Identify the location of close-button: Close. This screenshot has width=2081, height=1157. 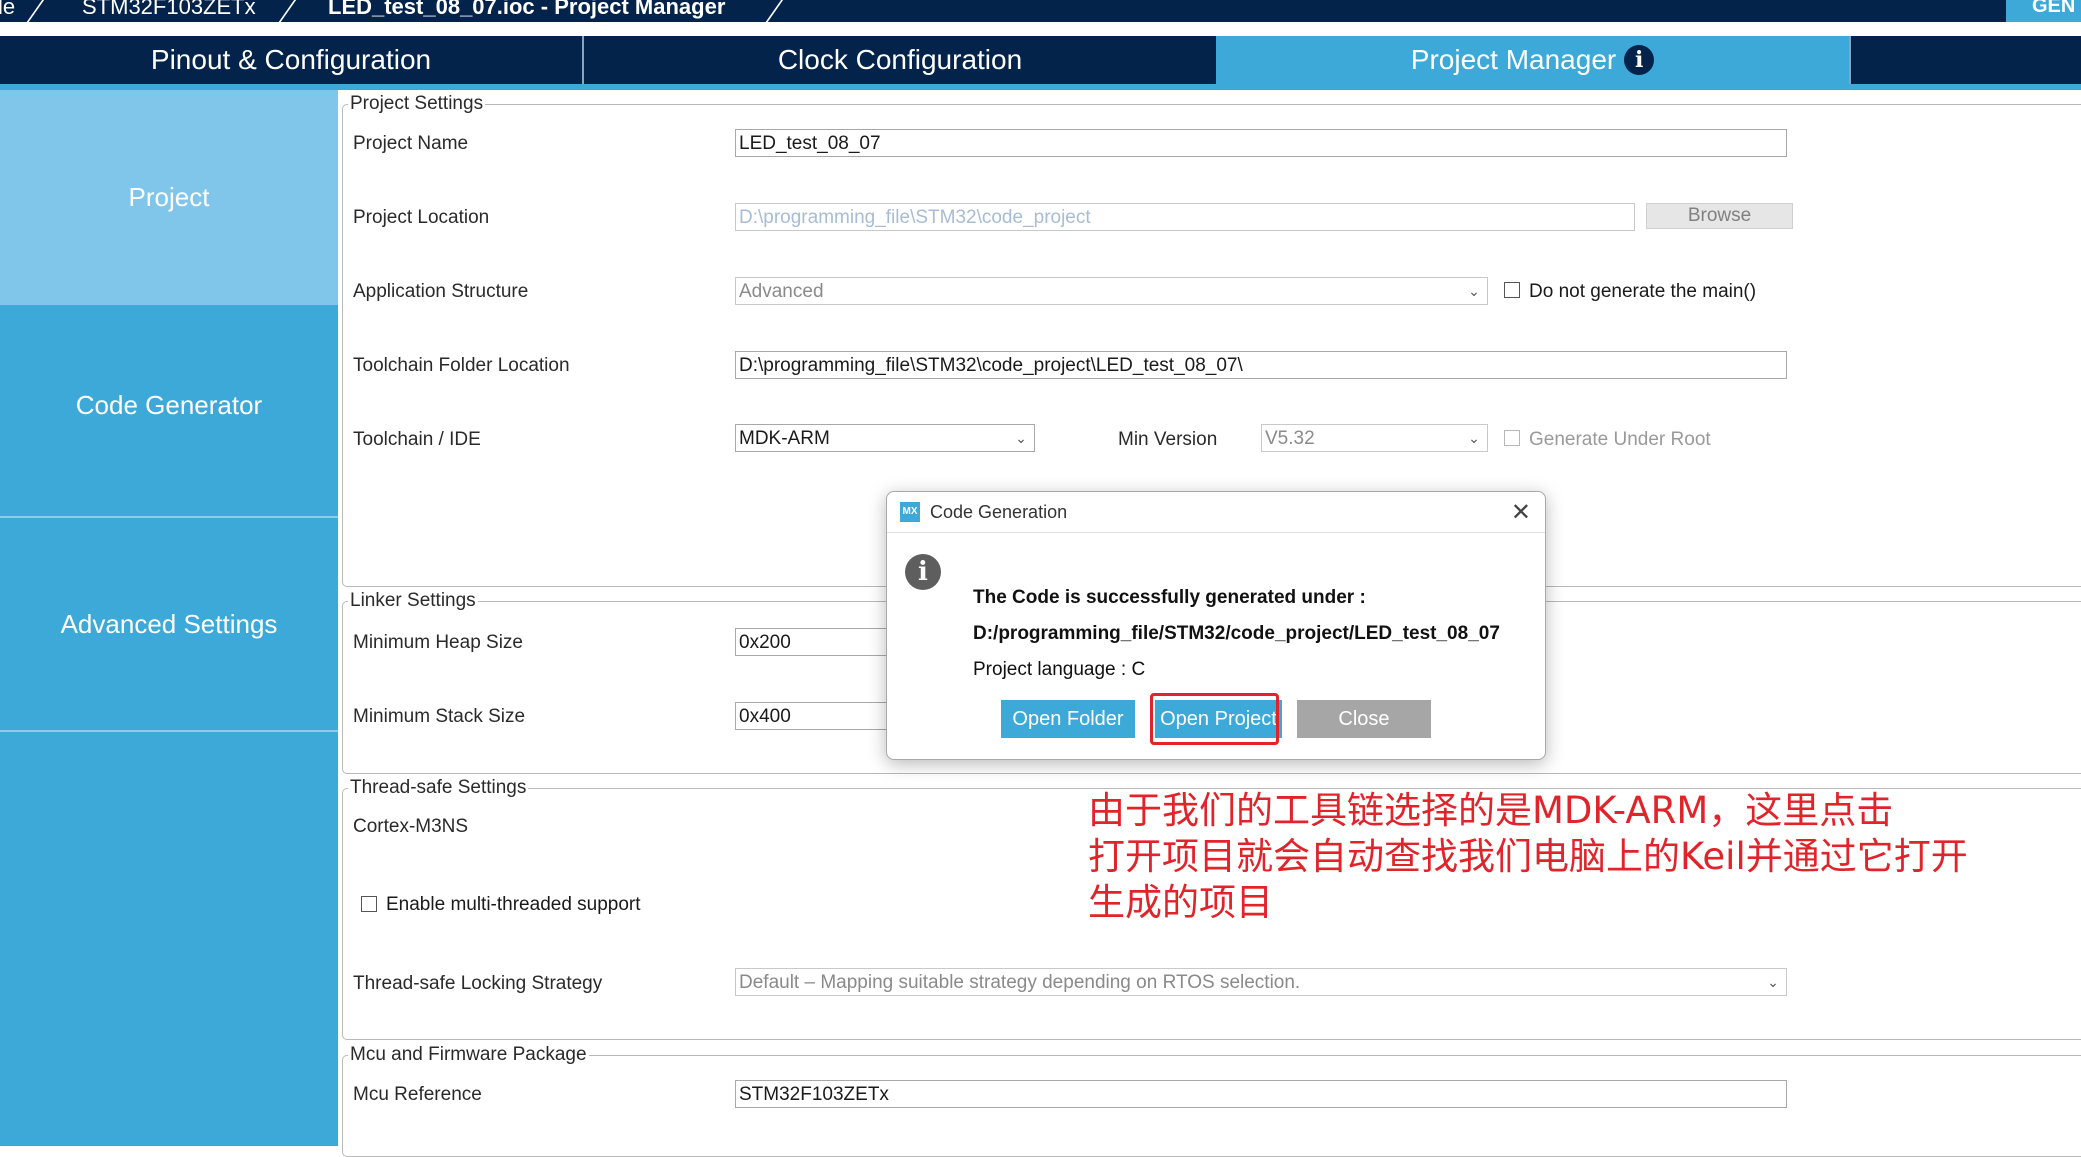
(1364, 719).